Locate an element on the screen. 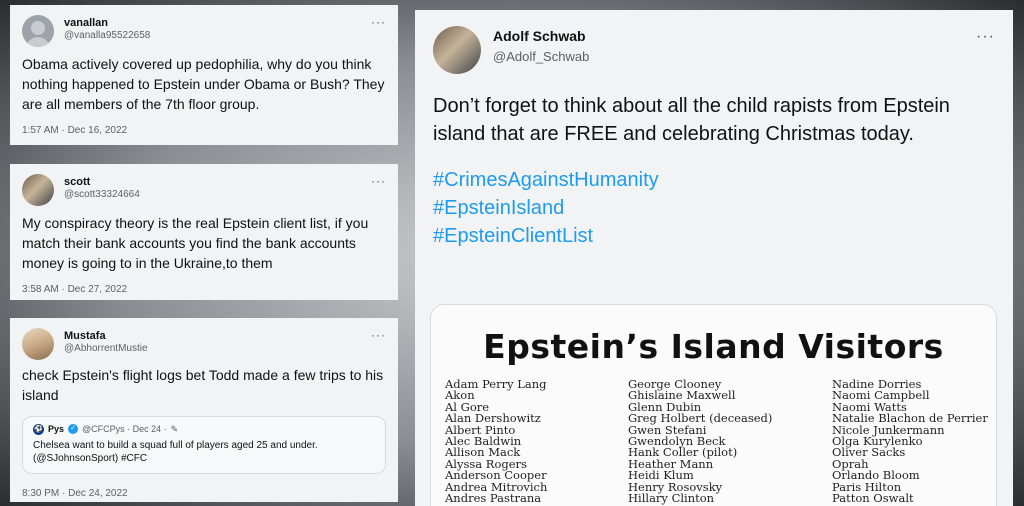 This screenshot has height=506, width=1024. quoted-display-name: Pys is located at coordinates (56, 429).